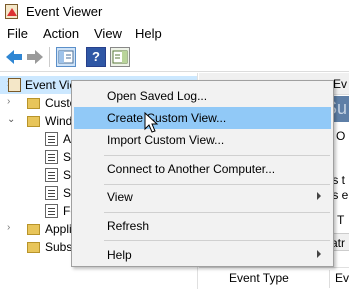 The image size is (349, 289). I want to click on help-icon: ?, so click(96, 57).